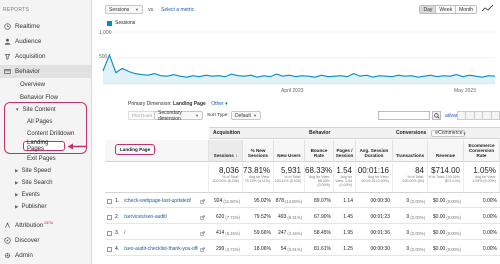 The height and width of the screenshot is (264, 500). What do you see at coordinates (227, 233) in the screenshot?
I see `sessions-cell: 414 (5.15%)` at bounding box center [227, 233].